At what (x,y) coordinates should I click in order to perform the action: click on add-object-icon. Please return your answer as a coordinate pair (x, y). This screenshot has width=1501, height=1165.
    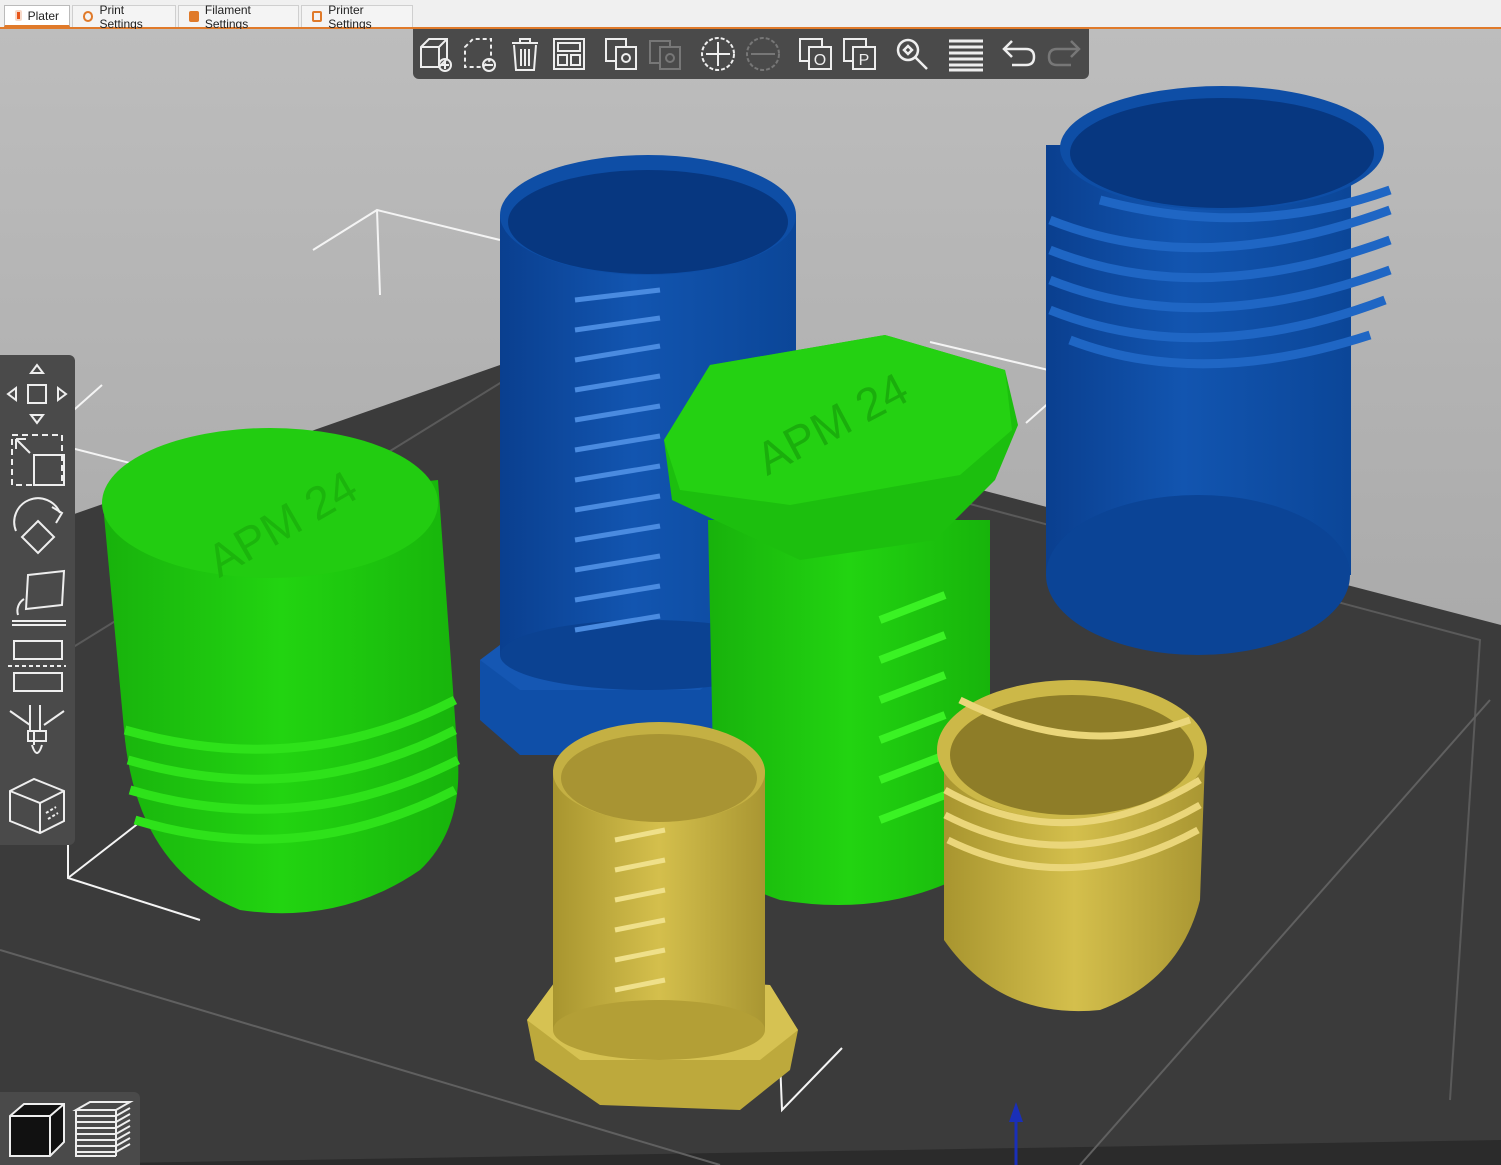
    Looking at the image, I should click on (436, 54).